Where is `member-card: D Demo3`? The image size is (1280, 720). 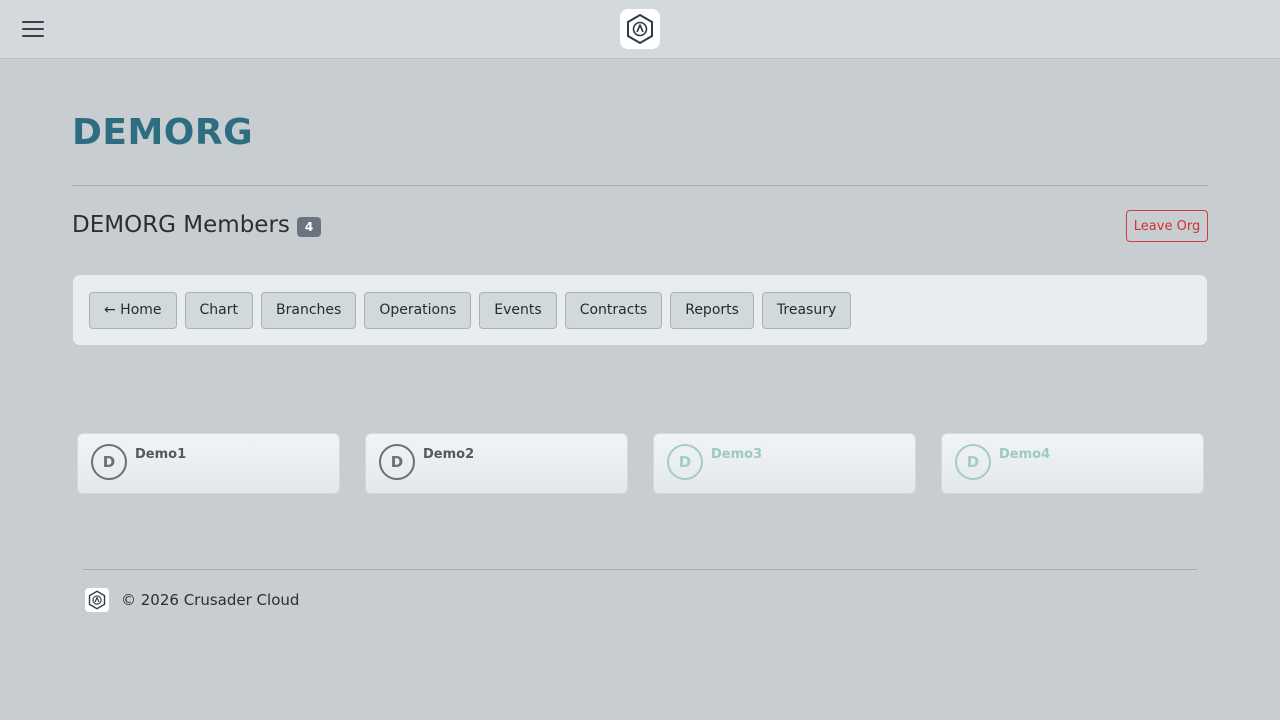
member-card: D Demo3 is located at coordinates (784, 463).